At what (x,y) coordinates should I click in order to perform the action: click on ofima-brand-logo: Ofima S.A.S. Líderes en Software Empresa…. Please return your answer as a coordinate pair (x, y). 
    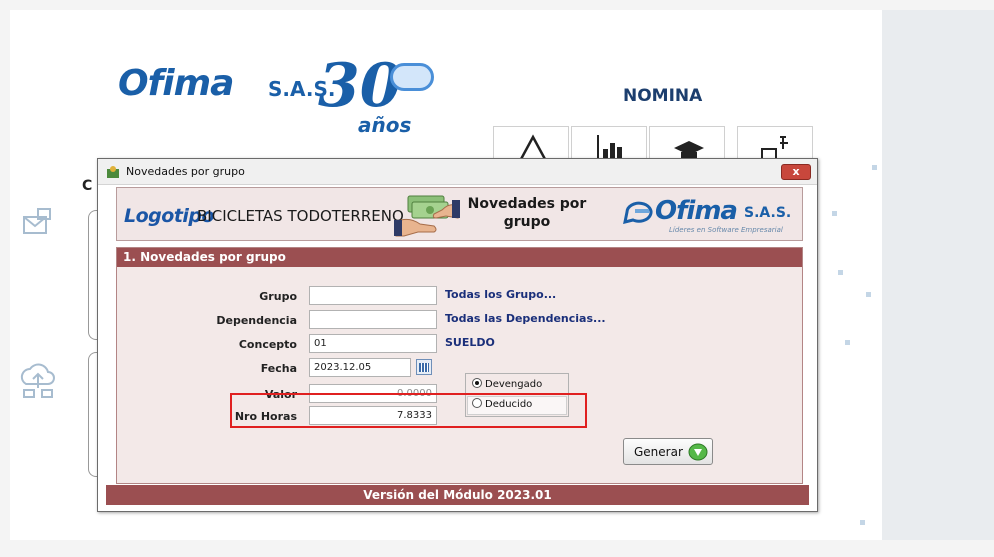
    Looking at the image, I should click on (709, 215).